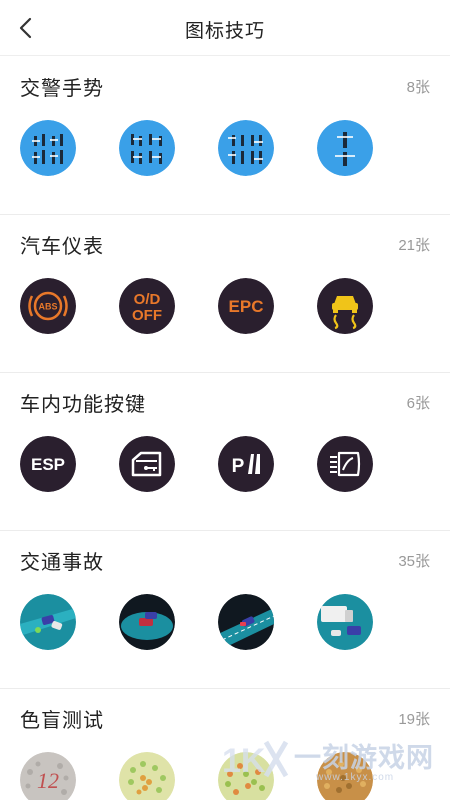 The image size is (450, 800). I want to click on top-bar: 图标技巧, so click(225, 28).